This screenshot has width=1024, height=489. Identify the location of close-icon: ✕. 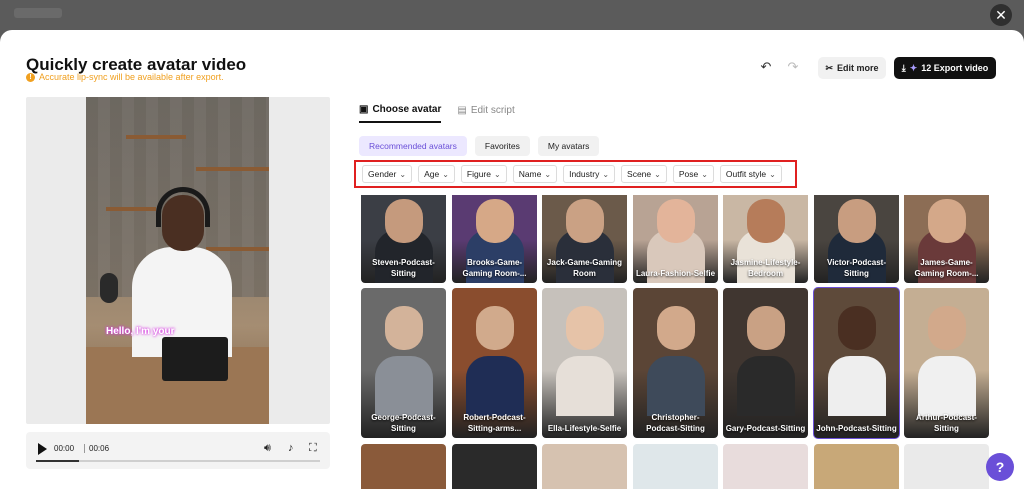
(1001, 15).